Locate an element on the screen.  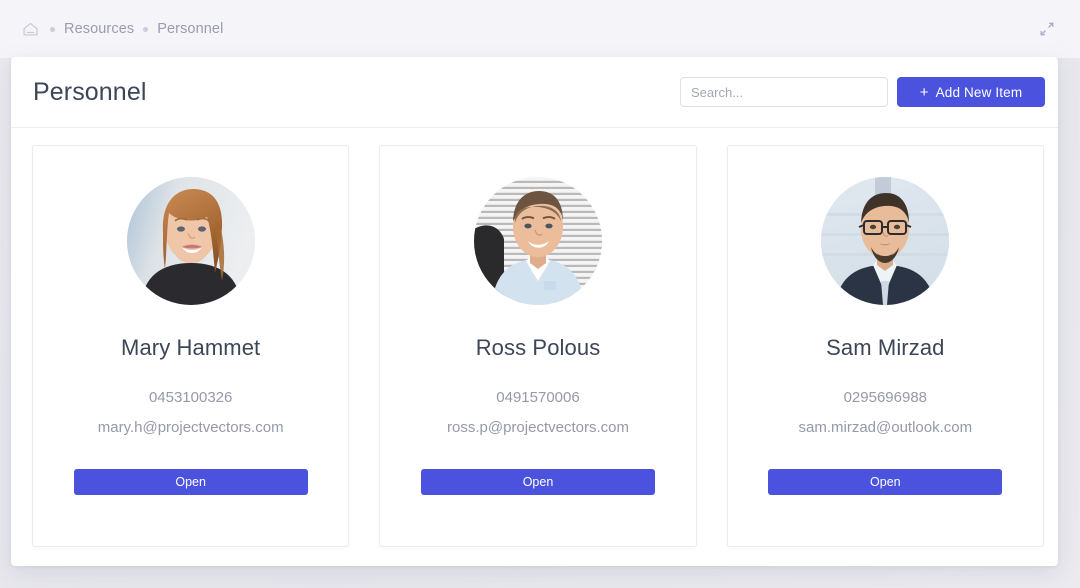
breadcrumb-item-resources: Resources is located at coordinates (99, 29).